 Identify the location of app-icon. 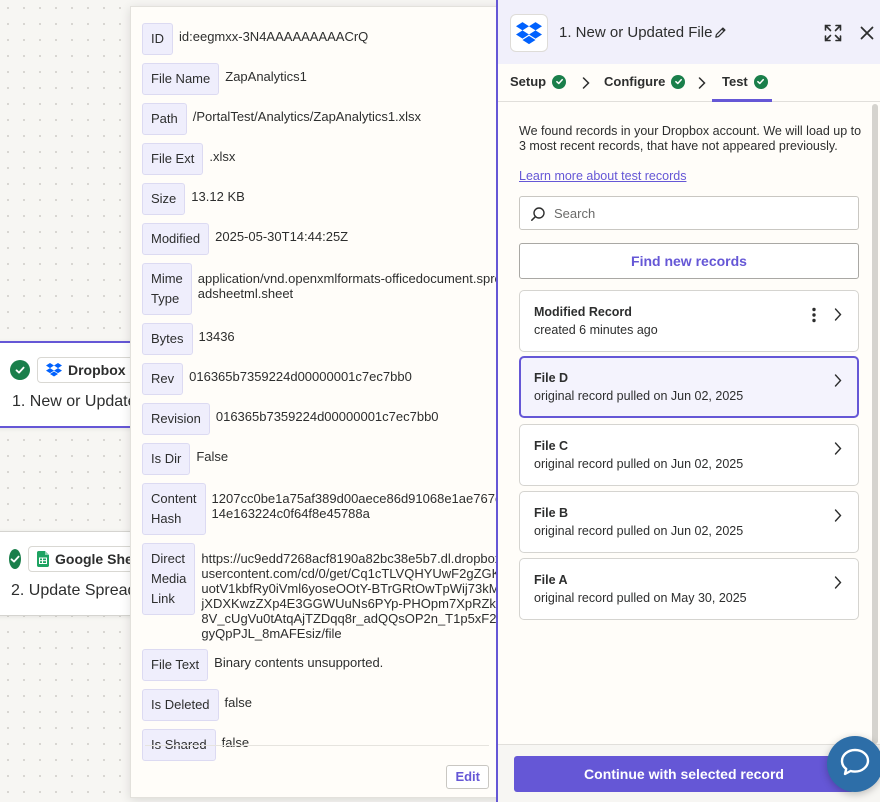
(529, 33).